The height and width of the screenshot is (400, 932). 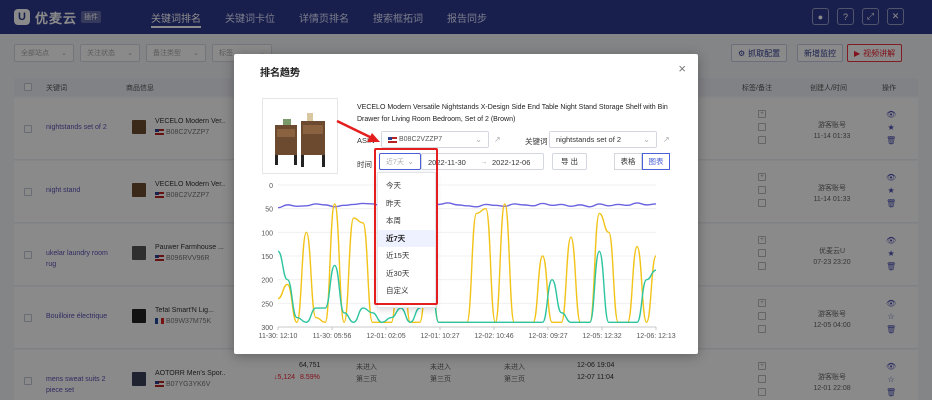 I want to click on x-tick-label: 11-30: 12:10, so click(x=278, y=336).